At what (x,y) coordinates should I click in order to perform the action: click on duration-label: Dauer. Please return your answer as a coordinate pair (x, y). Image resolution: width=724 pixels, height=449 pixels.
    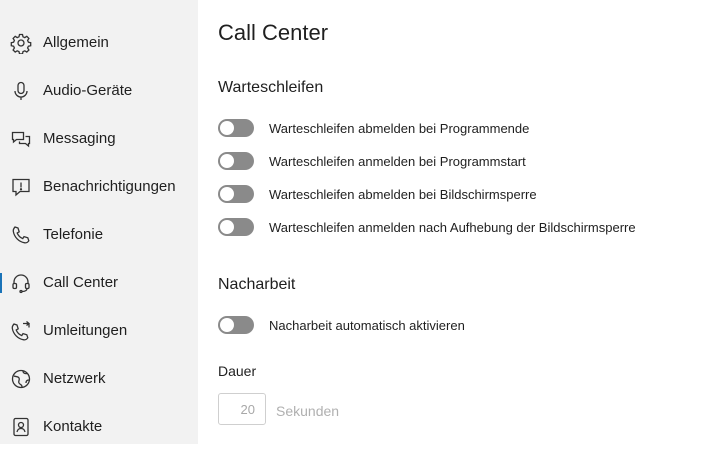
    Looking at the image, I should click on (237, 371).